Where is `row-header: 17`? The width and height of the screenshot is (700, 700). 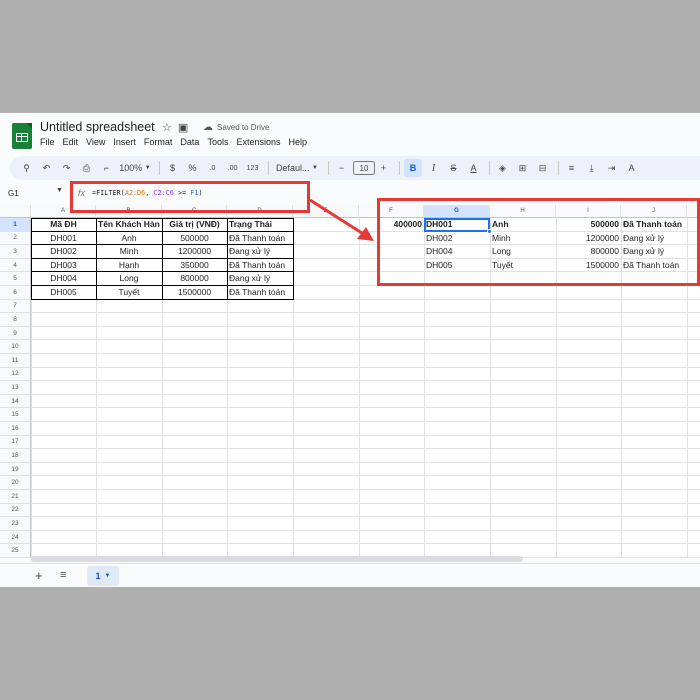 row-header: 17 is located at coordinates (15, 442).